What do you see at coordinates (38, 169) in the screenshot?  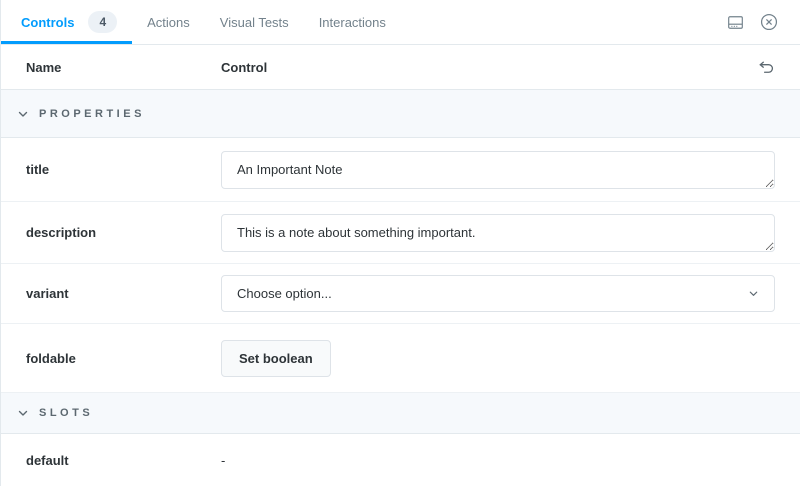 I see `arg-name-title: title` at bounding box center [38, 169].